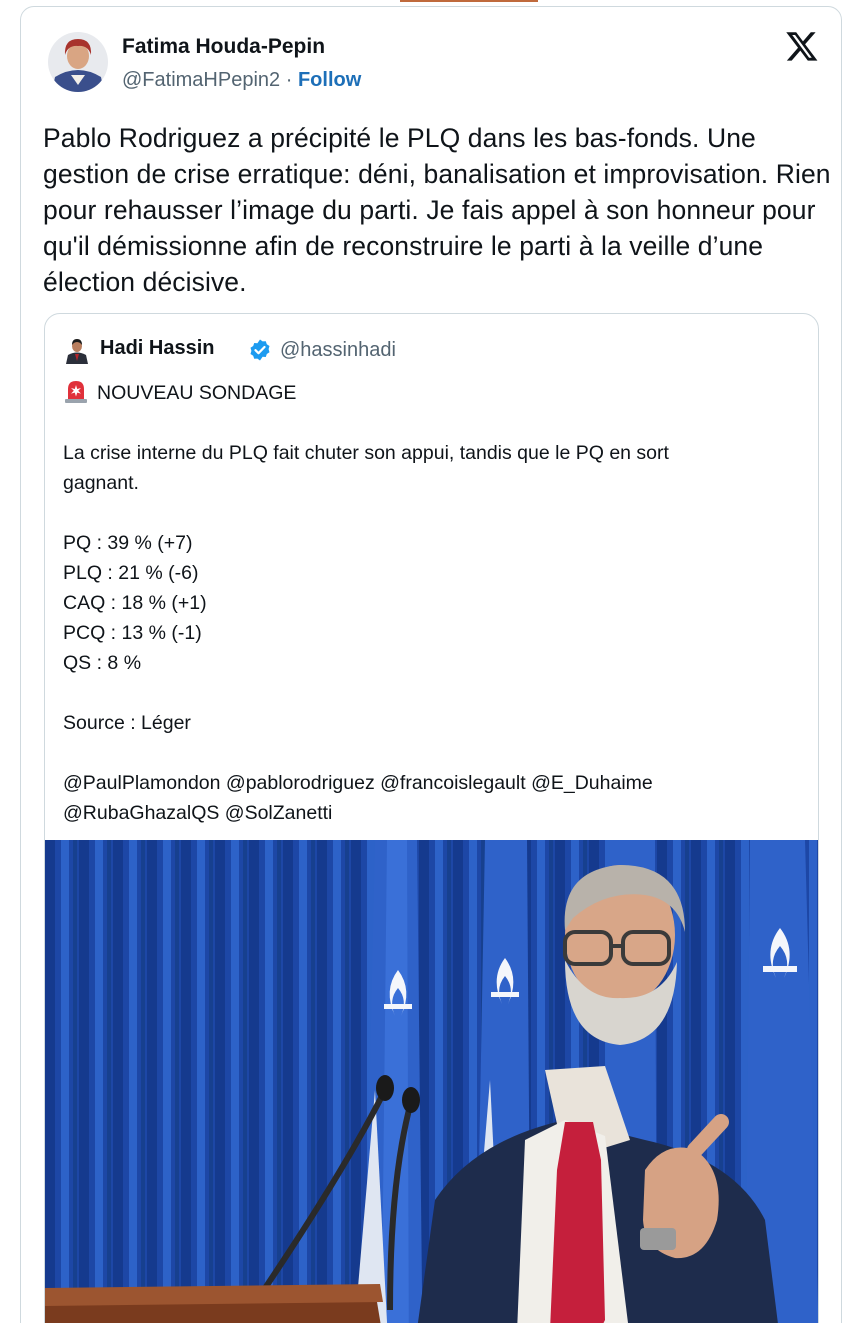 The width and height of the screenshot is (858, 1323). What do you see at coordinates (223, 47) in the screenshot?
I see `author-name: Fatima Houda-Pepin` at bounding box center [223, 47].